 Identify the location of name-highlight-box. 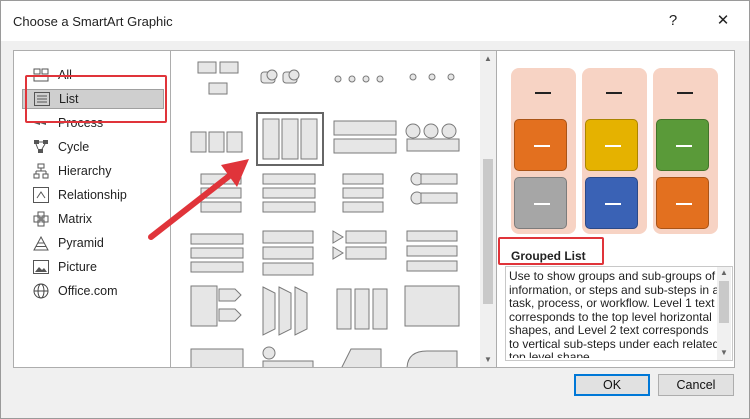
(551, 251).